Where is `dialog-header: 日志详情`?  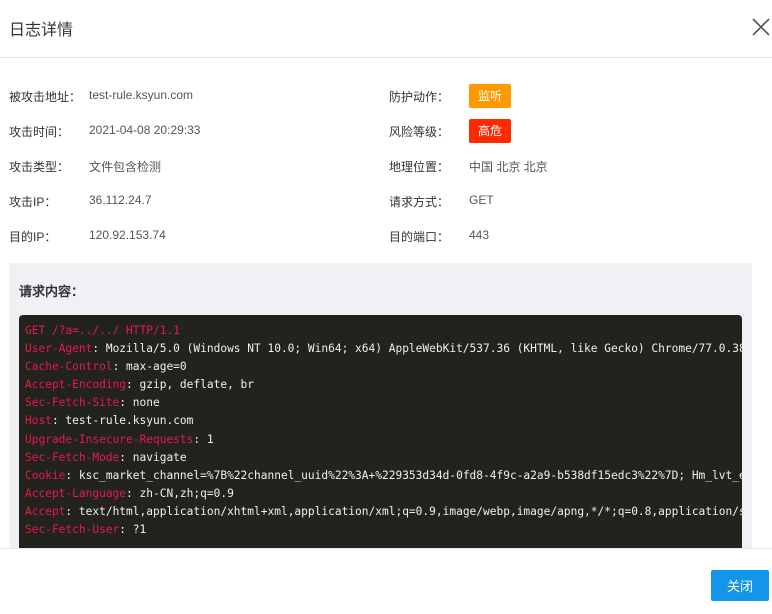
dialog-header: 日志详情 is located at coordinates (386, 29).